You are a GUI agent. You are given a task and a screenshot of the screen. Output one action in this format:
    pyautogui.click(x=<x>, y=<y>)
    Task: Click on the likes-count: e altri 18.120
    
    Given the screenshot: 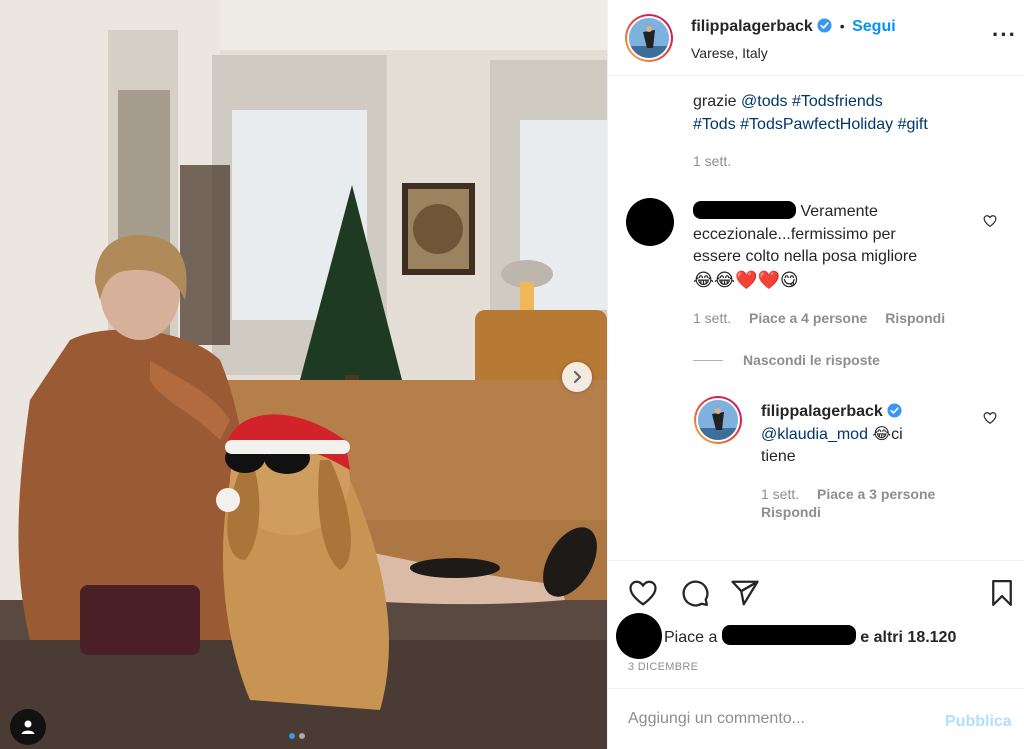 What is the action you would take?
    pyautogui.click(x=908, y=637)
    